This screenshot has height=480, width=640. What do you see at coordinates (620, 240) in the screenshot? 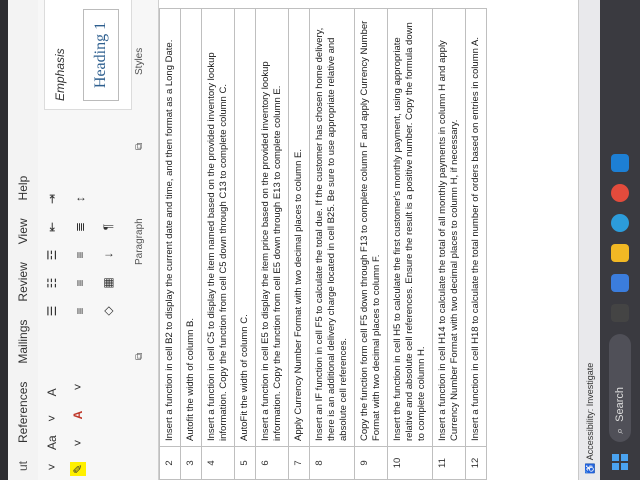
I see `taskbar: ⌕ Search` at bounding box center [620, 240].